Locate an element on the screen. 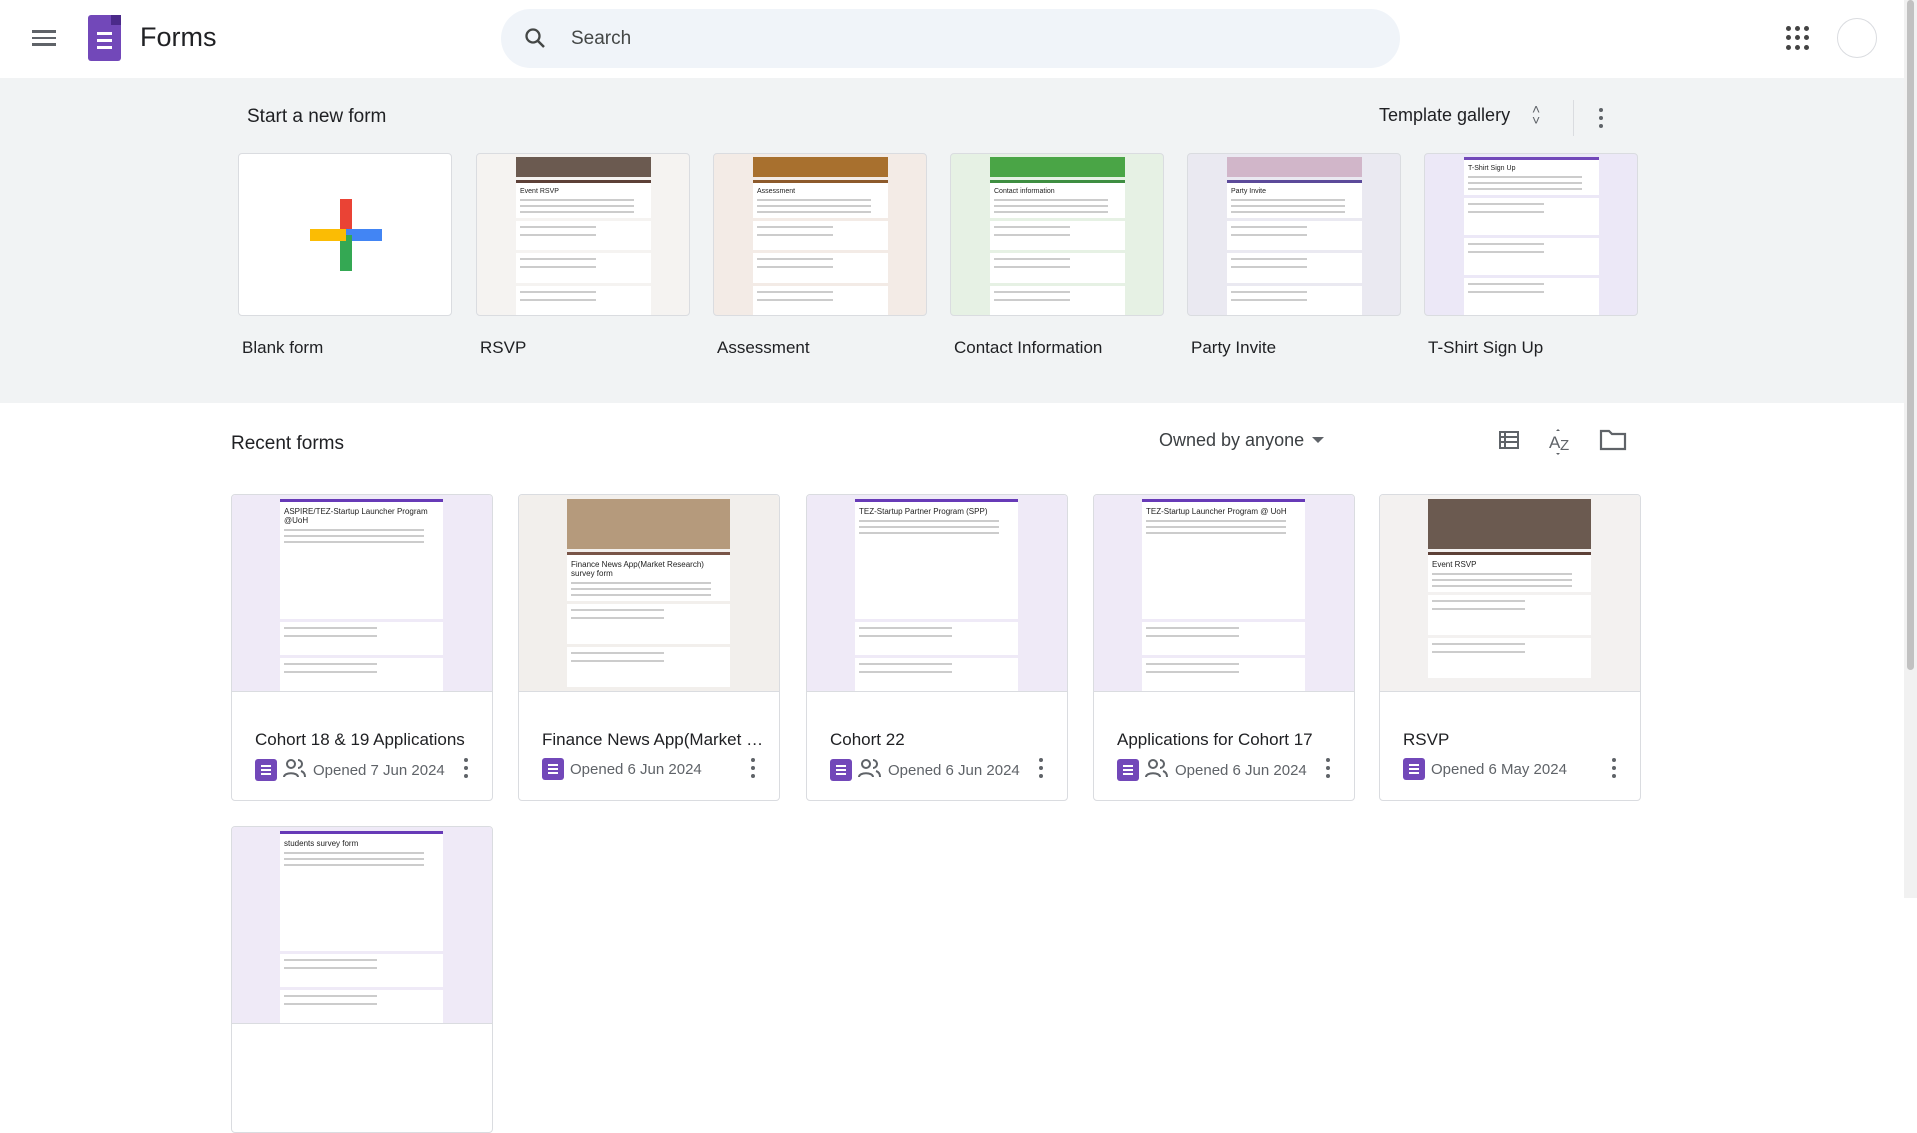  form-thumbnail: TEZ-Startup Launcher Program @ UoH is located at coordinates (1224, 593).